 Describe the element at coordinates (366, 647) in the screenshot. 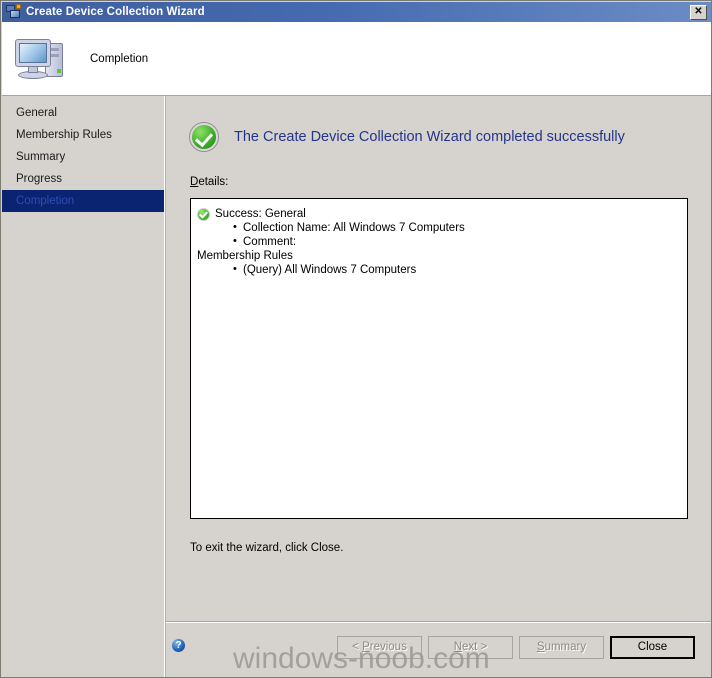

I see `previous-button-accel: P` at that location.